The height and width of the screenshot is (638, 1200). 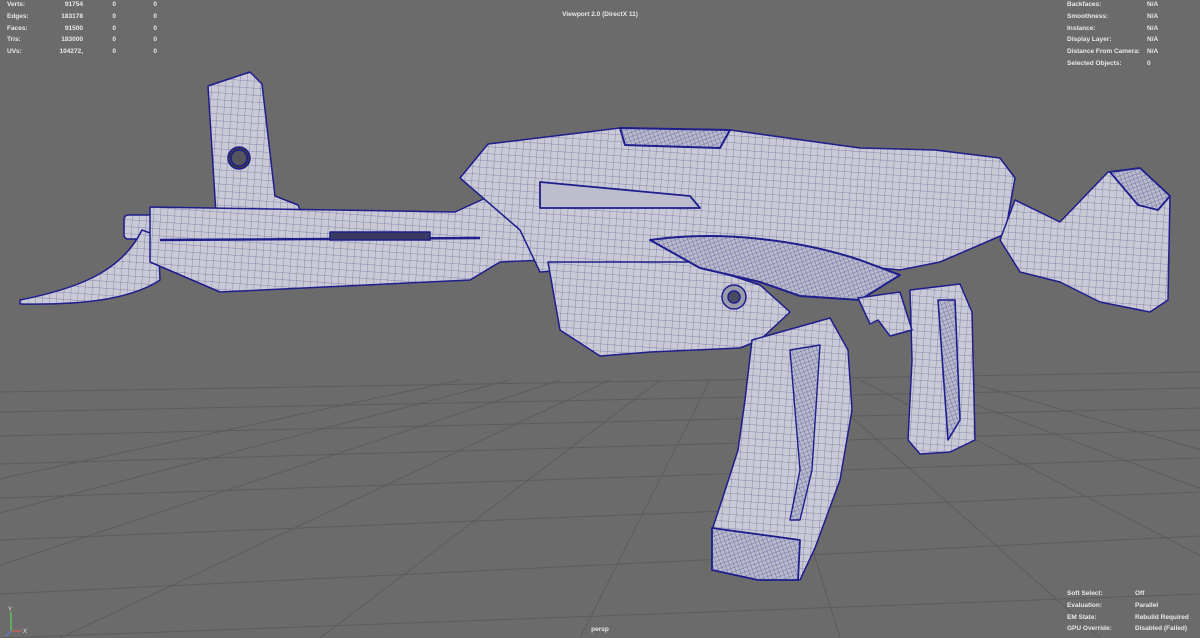 What do you see at coordinates (1128, 594) in the screenshot?
I see `hud-row: Soft Select: Off` at bounding box center [1128, 594].